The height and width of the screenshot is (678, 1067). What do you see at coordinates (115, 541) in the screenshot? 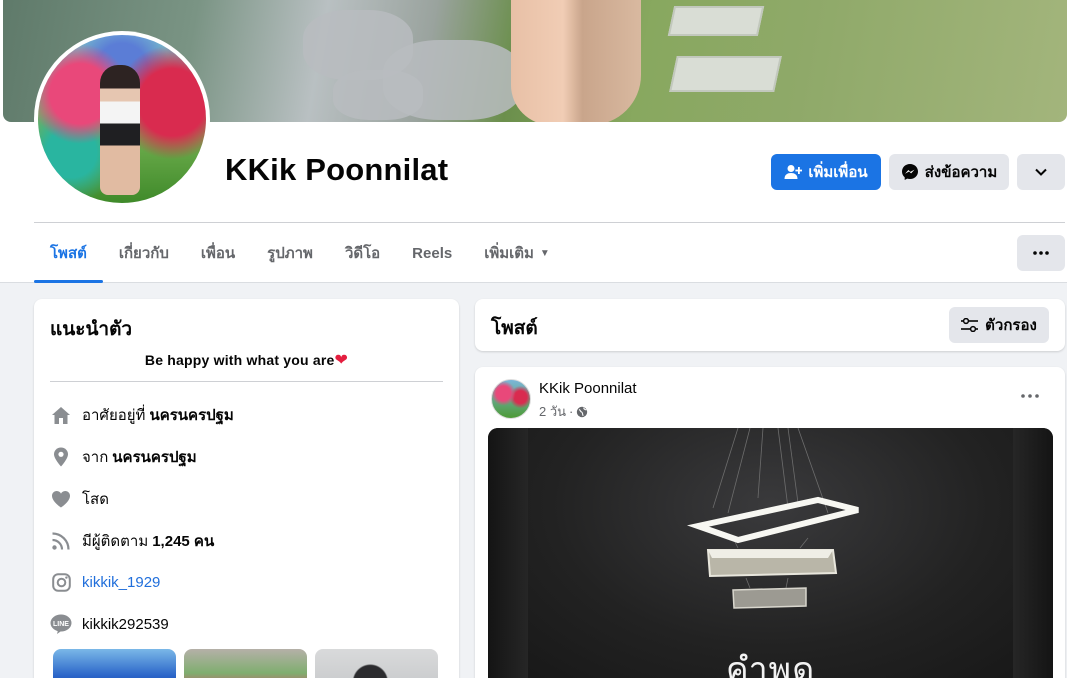
I see `followers-prefix: มีผู้ติดตาม` at bounding box center [115, 541].